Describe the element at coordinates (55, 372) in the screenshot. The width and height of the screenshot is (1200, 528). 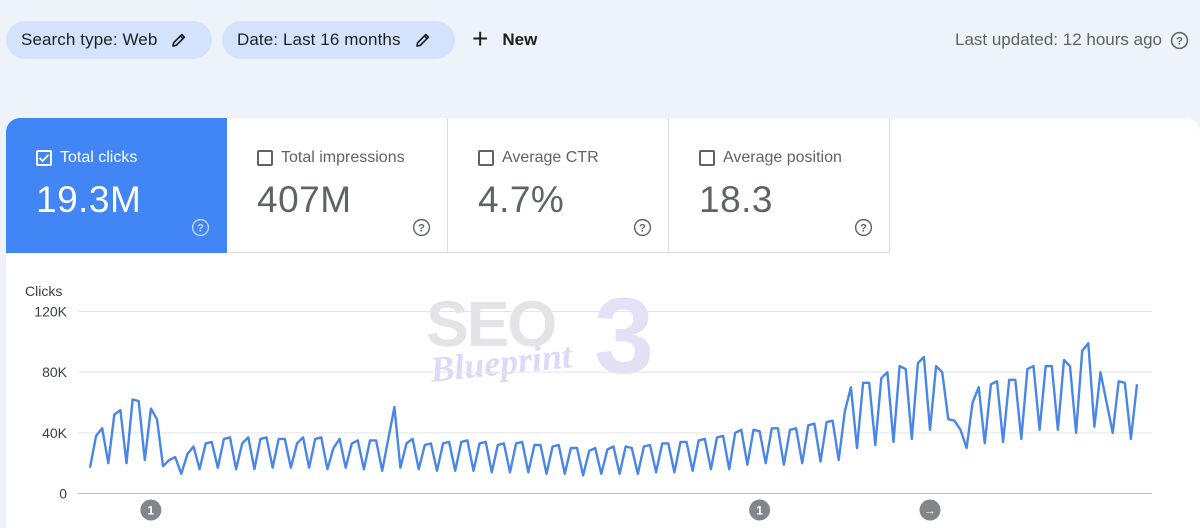
I see `y-tick-label: 80K` at that location.